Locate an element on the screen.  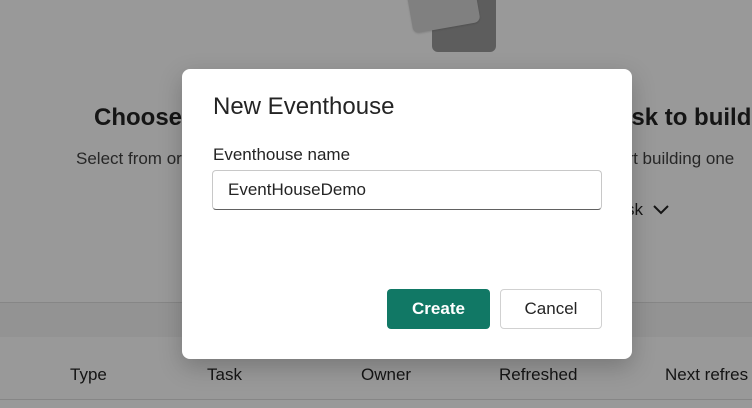
create-button: Create is located at coordinates (438, 309).